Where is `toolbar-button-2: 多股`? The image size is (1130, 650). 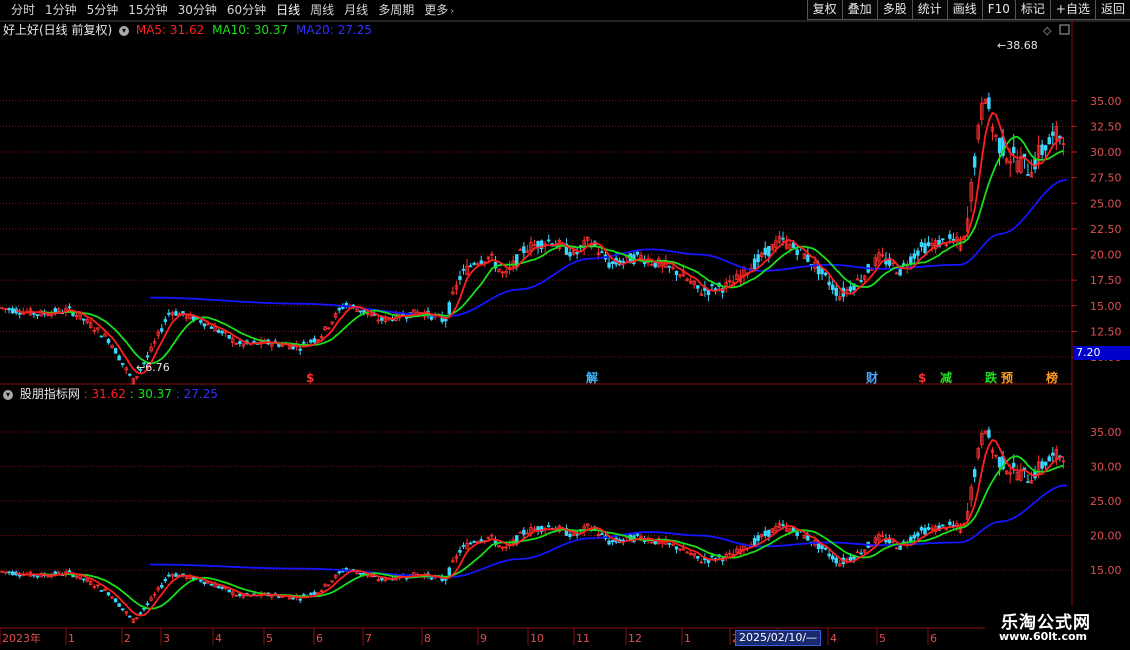 toolbar-button-2: 多股 is located at coordinates (894, 10).